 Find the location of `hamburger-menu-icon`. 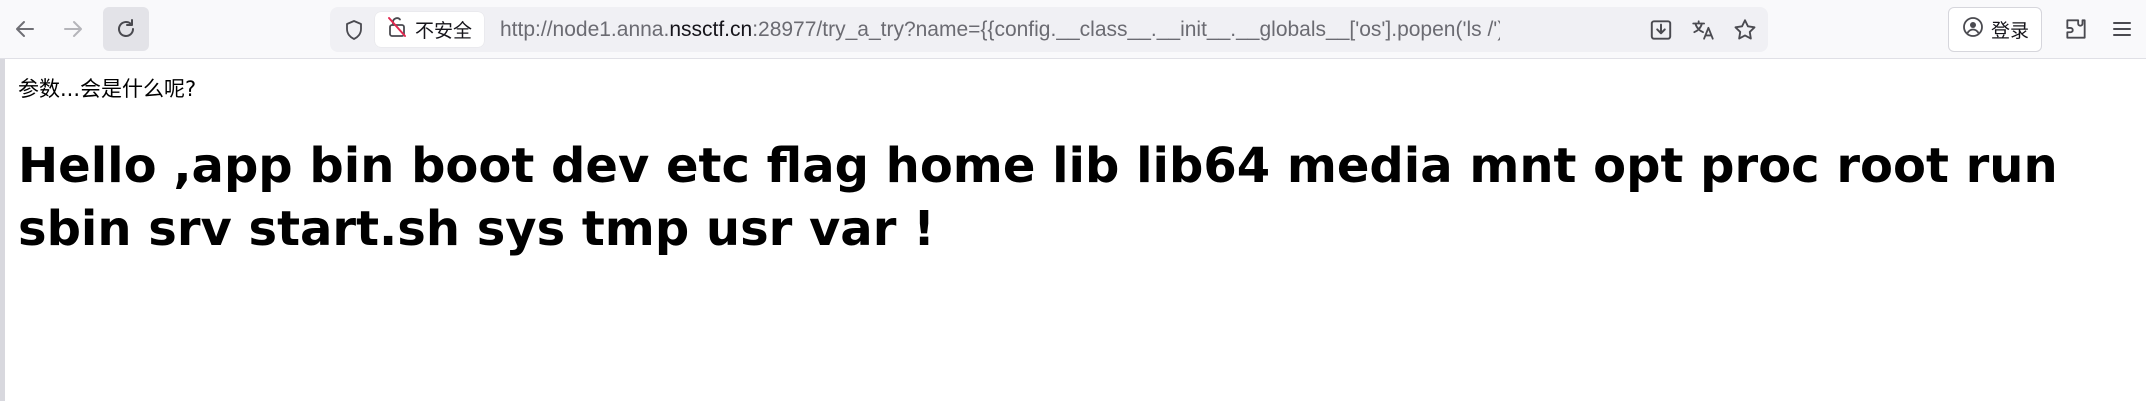

hamburger-menu-icon is located at coordinates (2122, 29).